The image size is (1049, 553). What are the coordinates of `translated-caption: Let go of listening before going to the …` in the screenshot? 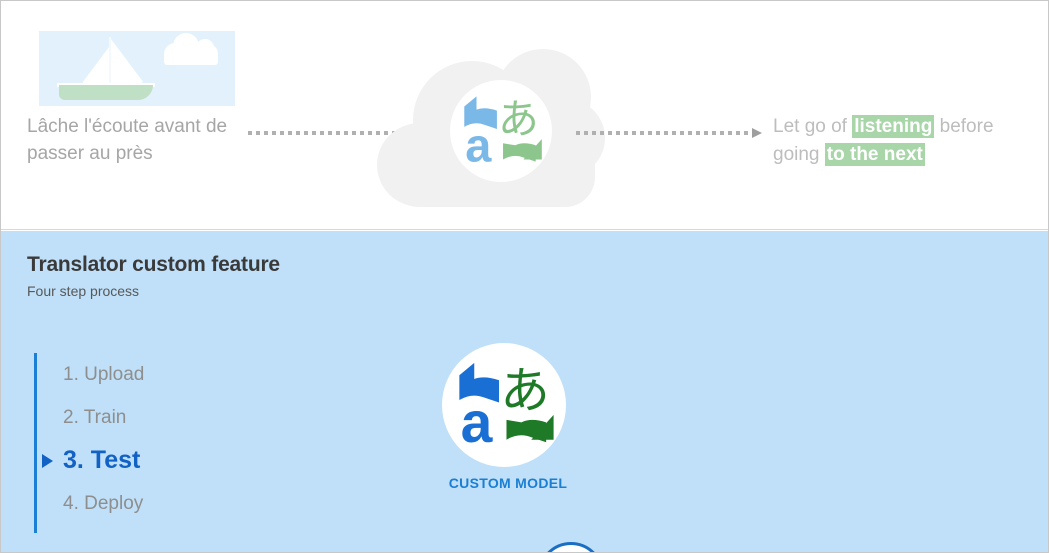 It's located at (904, 141).